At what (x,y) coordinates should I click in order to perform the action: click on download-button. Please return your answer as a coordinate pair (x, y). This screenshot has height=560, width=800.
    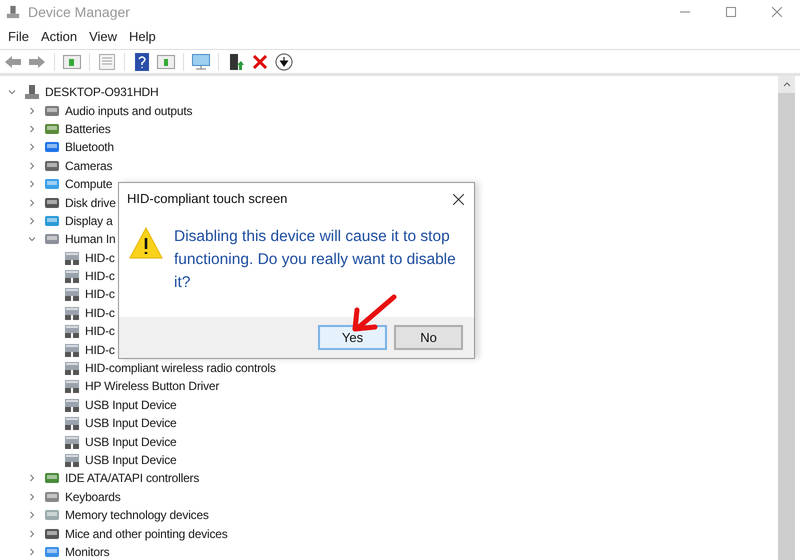
    Looking at the image, I should click on (284, 61).